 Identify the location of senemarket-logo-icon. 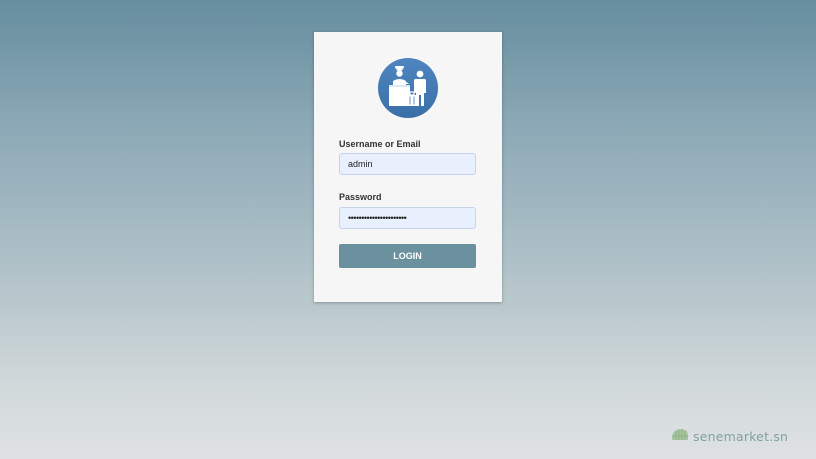
(680, 436).